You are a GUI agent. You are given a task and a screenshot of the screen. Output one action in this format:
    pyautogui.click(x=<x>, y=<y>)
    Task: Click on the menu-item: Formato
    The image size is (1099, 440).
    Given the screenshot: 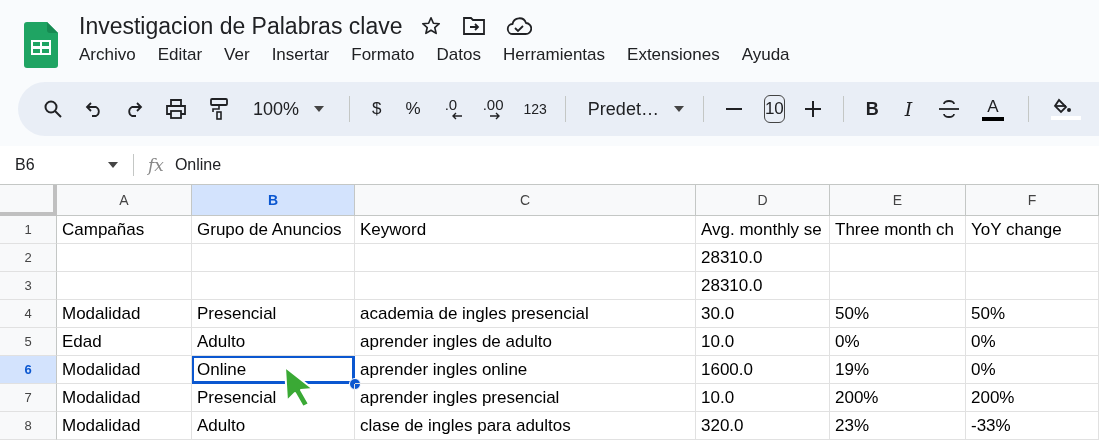 What is the action you would take?
    pyautogui.click(x=383, y=55)
    